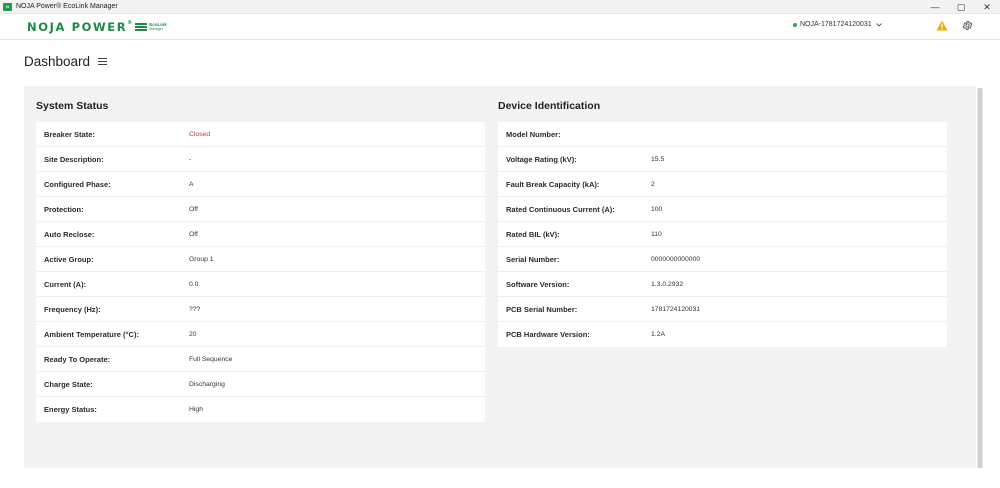 The width and height of the screenshot is (1000, 488). Describe the element at coordinates (260, 234) in the screenshot. I see `system-status-row: Auto Reclose: Off` at that location.